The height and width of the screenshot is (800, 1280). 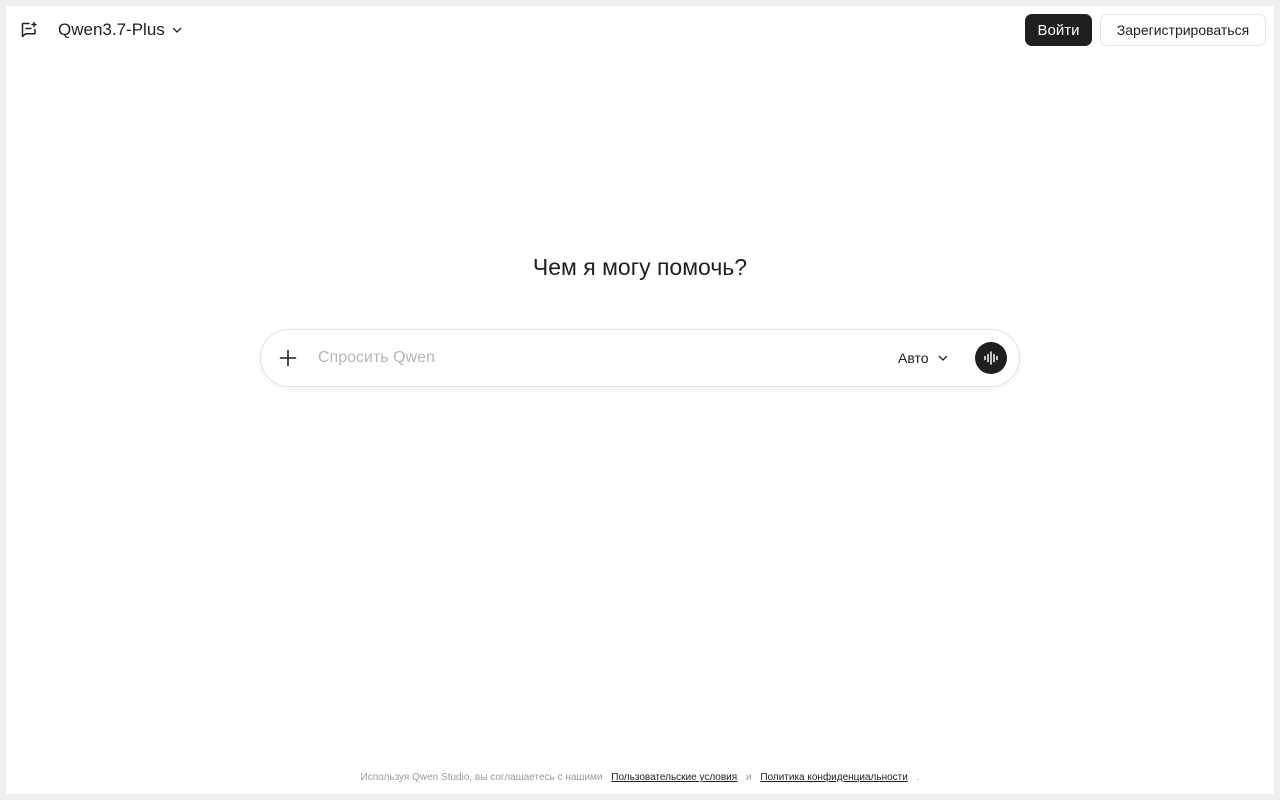 I want to click on plus-icon, so click(x=288, y=358).